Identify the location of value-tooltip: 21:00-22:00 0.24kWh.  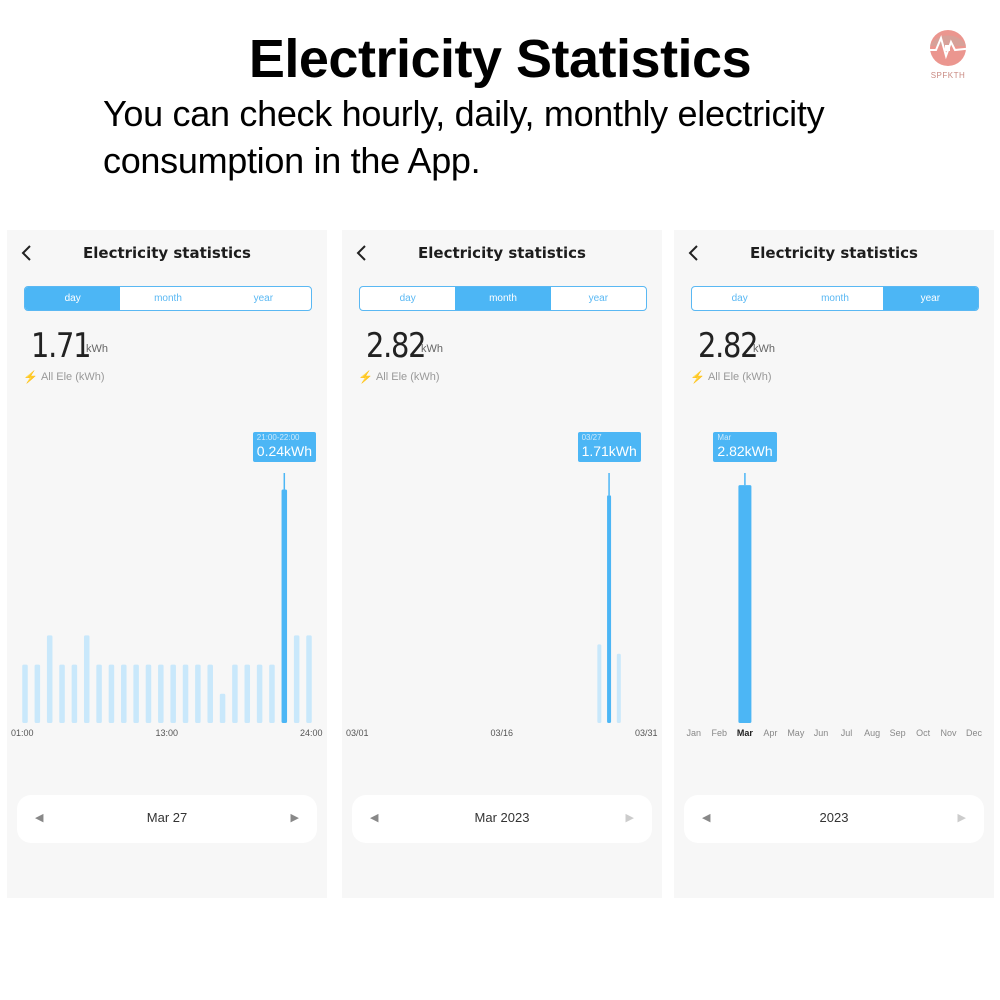
(284, 447).